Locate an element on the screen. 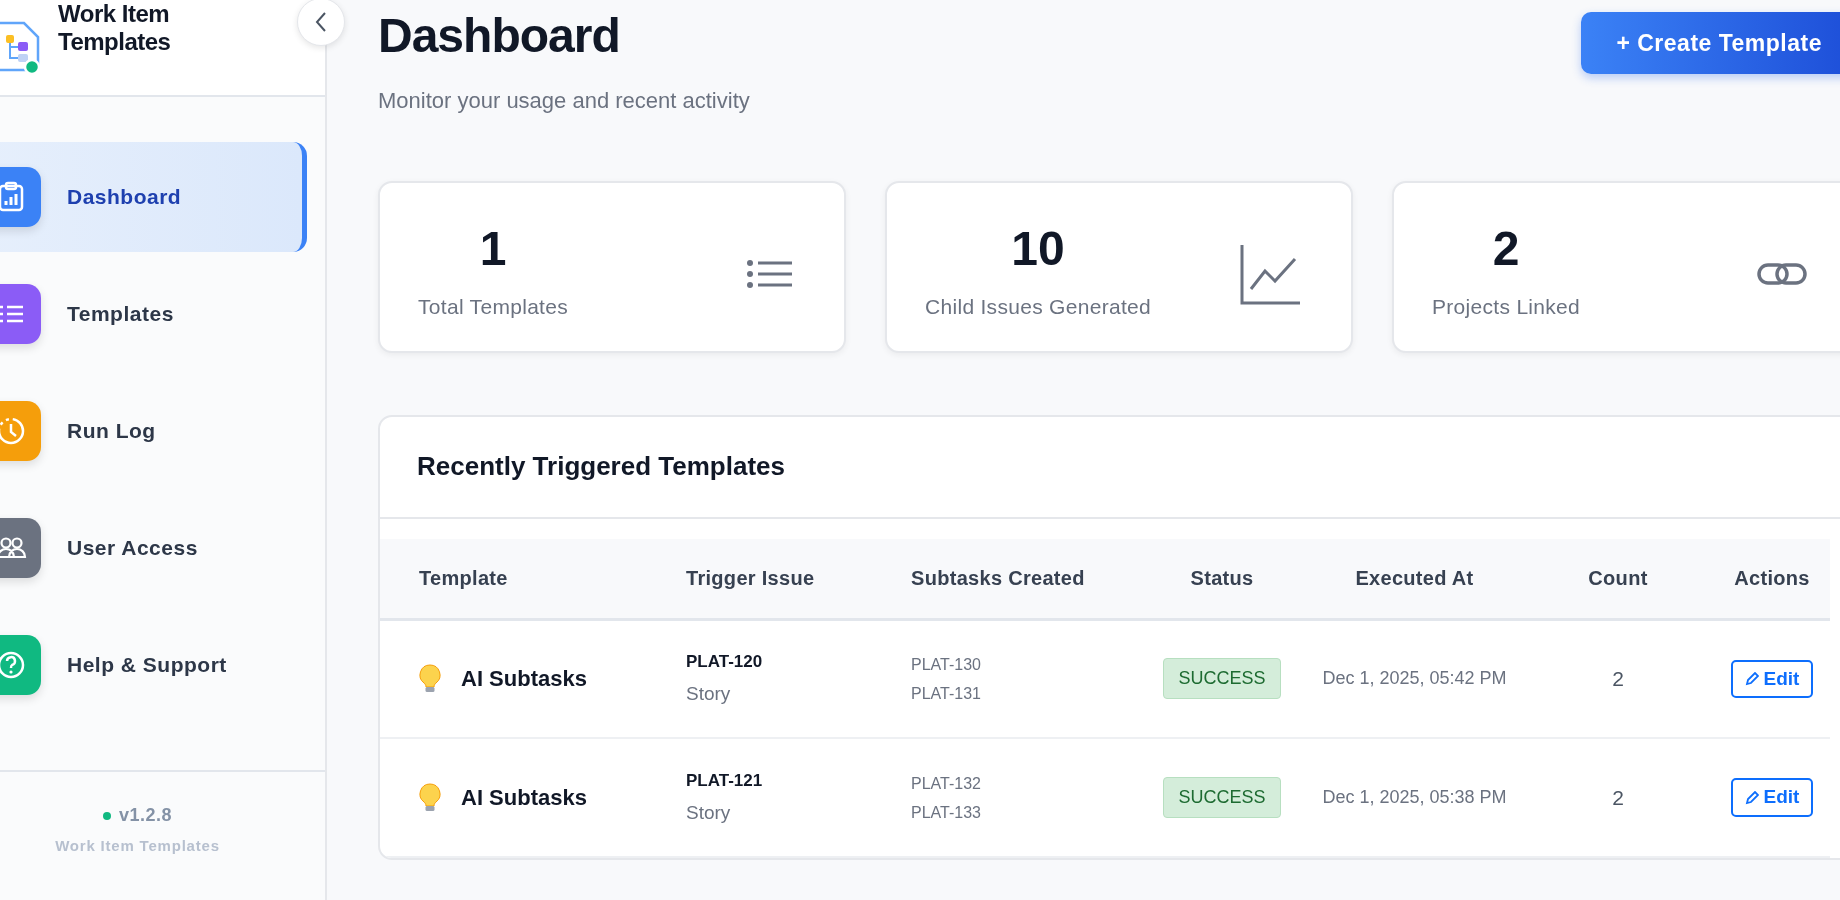 This screenshot has width=1840, height=900. footer-app-name: Work Item Templates is located at coordinates (137, 846).